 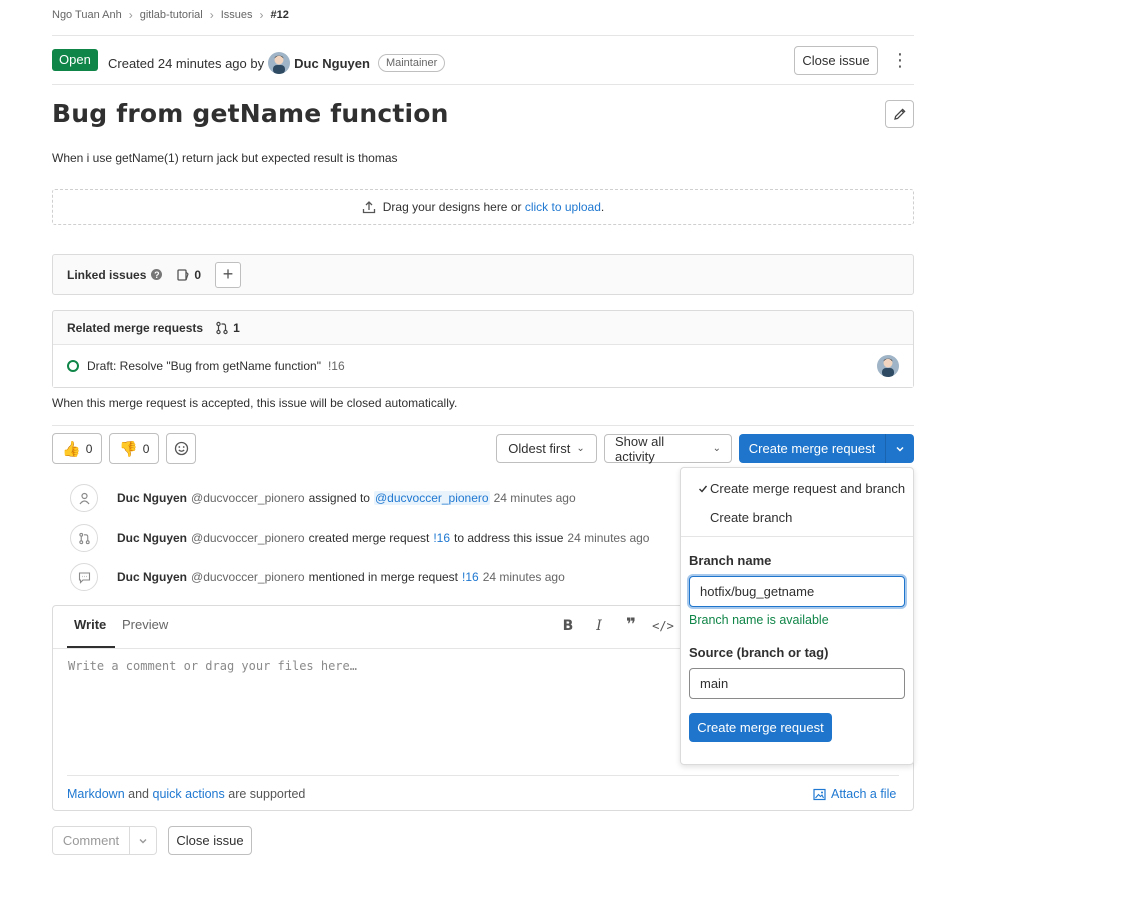 I want to click on attach-file-button: Attach a file, so click(x=854, y=794).